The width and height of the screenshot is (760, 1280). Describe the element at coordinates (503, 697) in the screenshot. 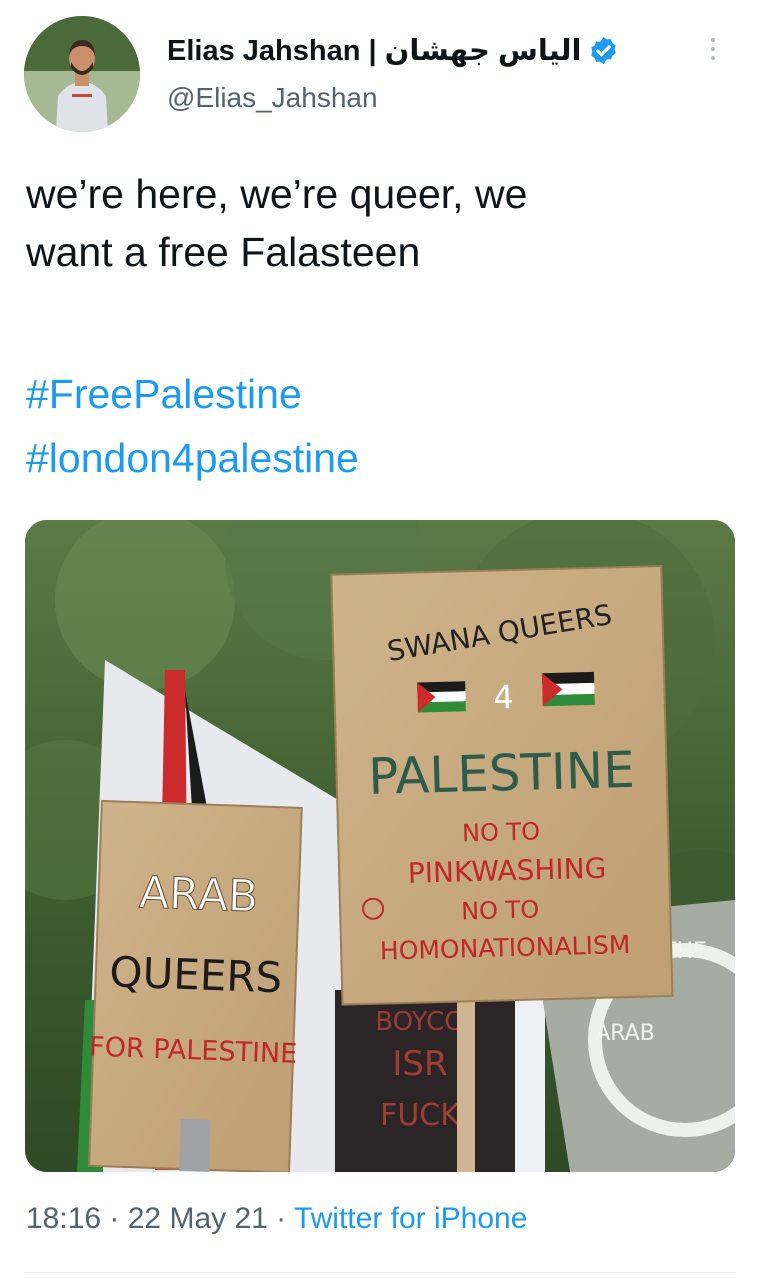

I see `sign-text-4: 4` at that location.